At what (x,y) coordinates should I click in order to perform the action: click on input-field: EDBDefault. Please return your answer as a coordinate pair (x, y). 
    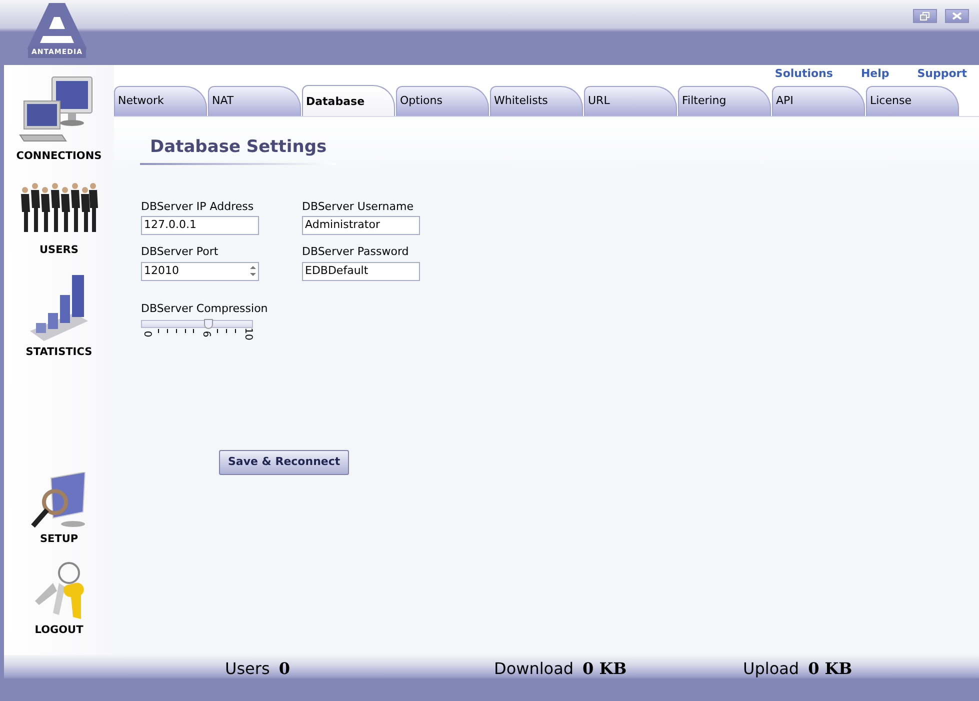
    Looking at the image, I should click on (361, 271).